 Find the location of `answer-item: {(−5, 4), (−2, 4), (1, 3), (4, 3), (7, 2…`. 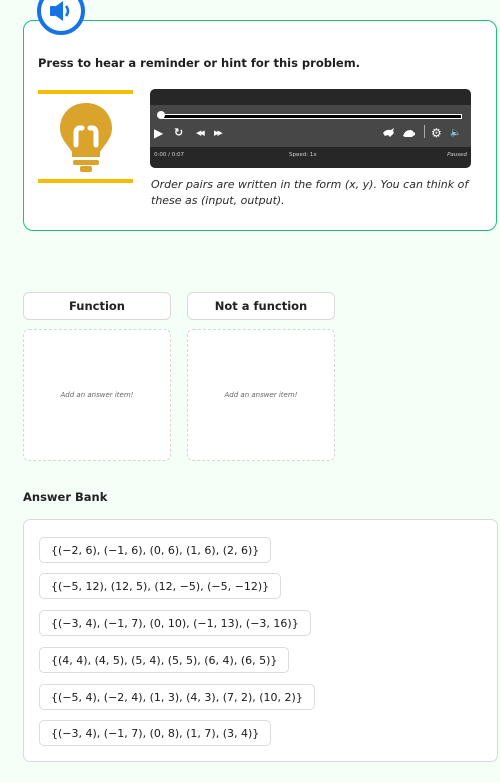

answer-item: {(−5, 4), (−2, 4), (1, 3), (4, 3), (7, 2… is located at coordinates (177, 697).